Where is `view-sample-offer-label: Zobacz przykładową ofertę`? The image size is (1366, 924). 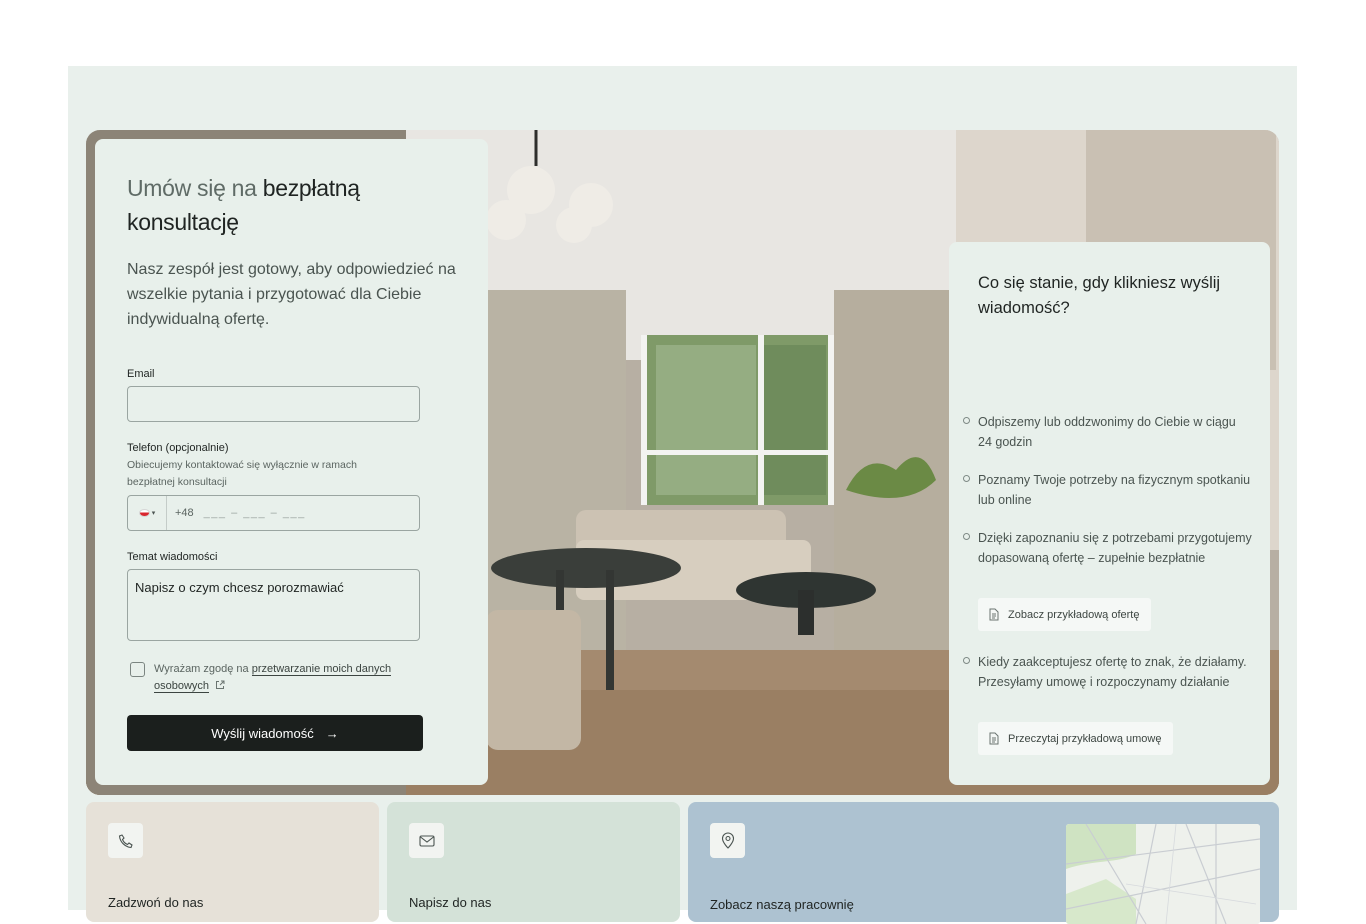
view-sample-offer-label: Zobacz przykładową ofertę is located at coordinates (1074, 614).